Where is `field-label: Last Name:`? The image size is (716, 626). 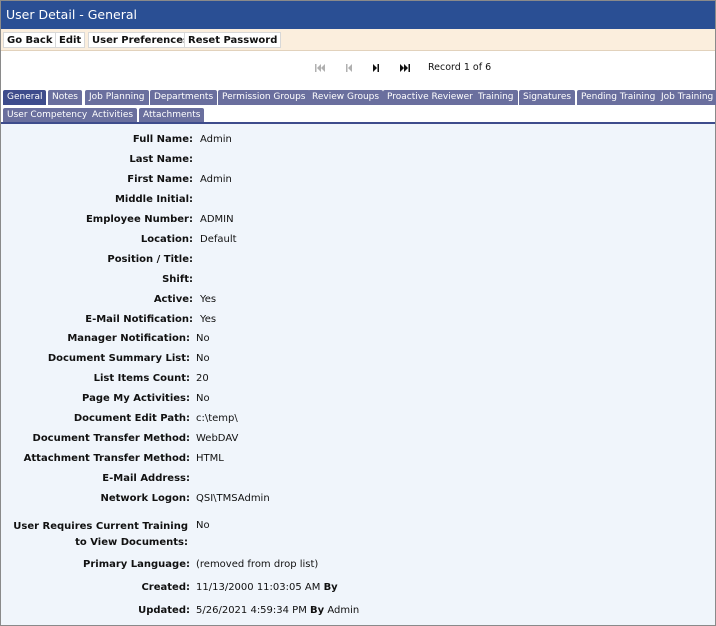 field-label: Last Name: is located at coordinates (161, 159).